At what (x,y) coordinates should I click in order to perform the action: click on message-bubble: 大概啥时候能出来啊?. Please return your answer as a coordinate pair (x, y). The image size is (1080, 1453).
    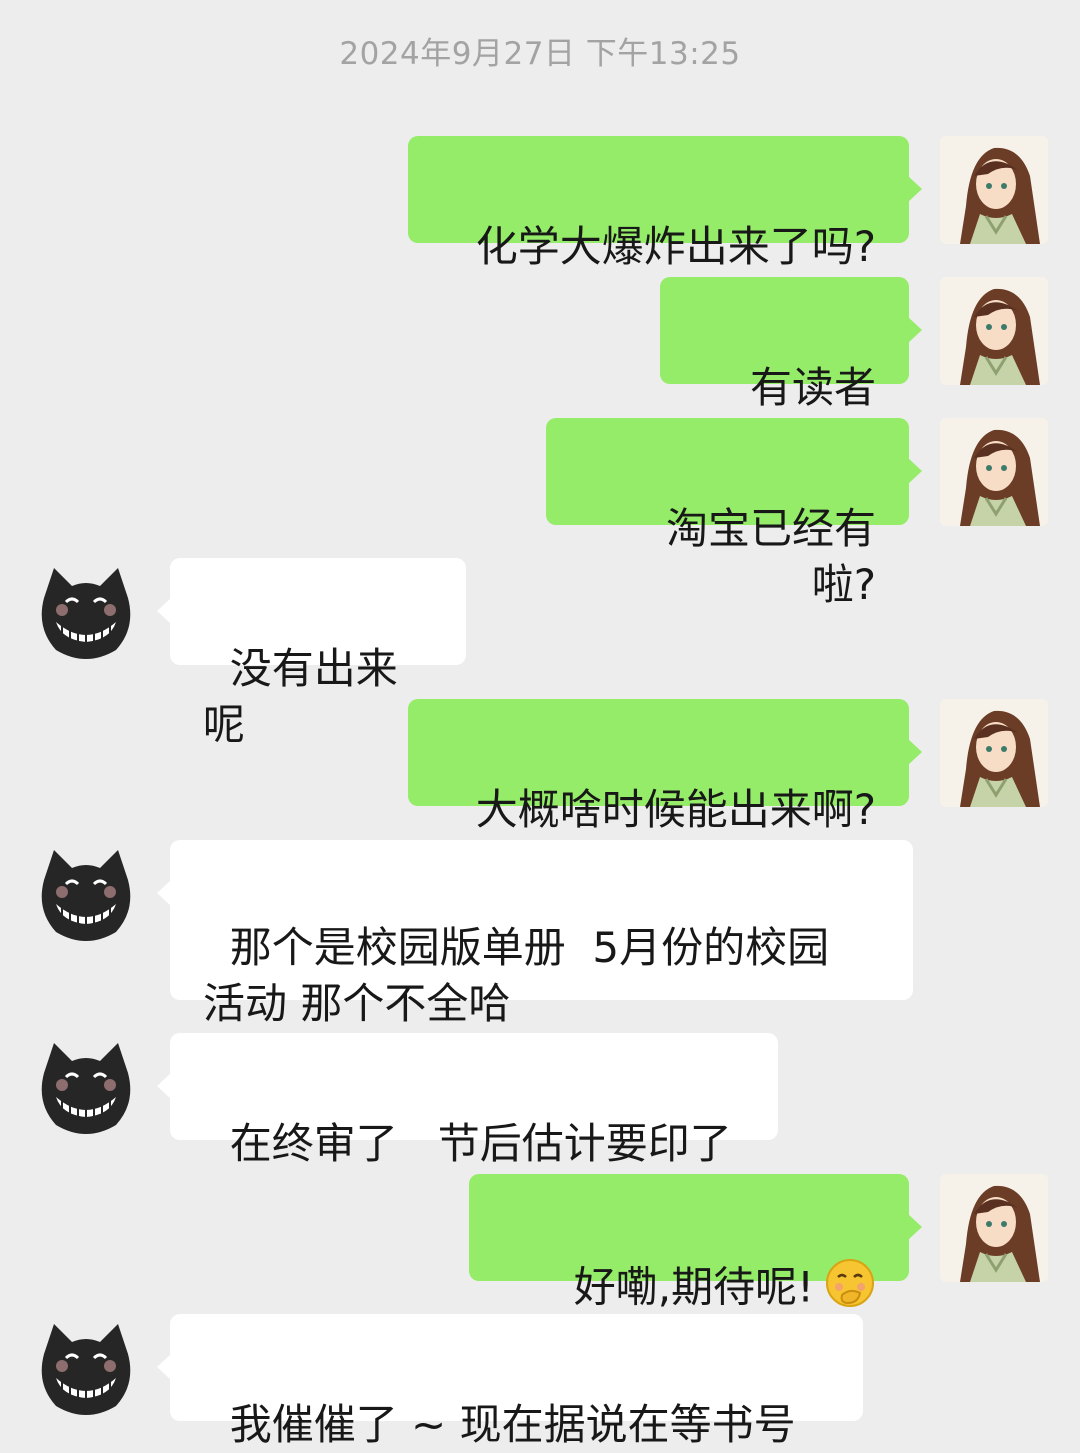
    Looking at the image, I should click on (658, 766).